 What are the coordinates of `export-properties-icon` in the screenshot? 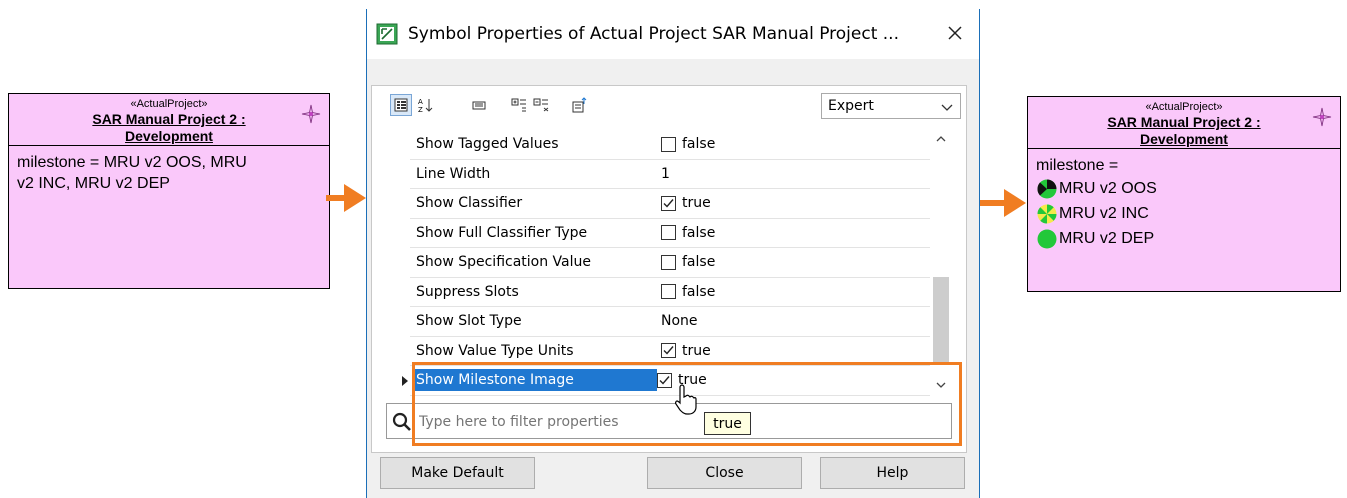 It's located at (579, 105).